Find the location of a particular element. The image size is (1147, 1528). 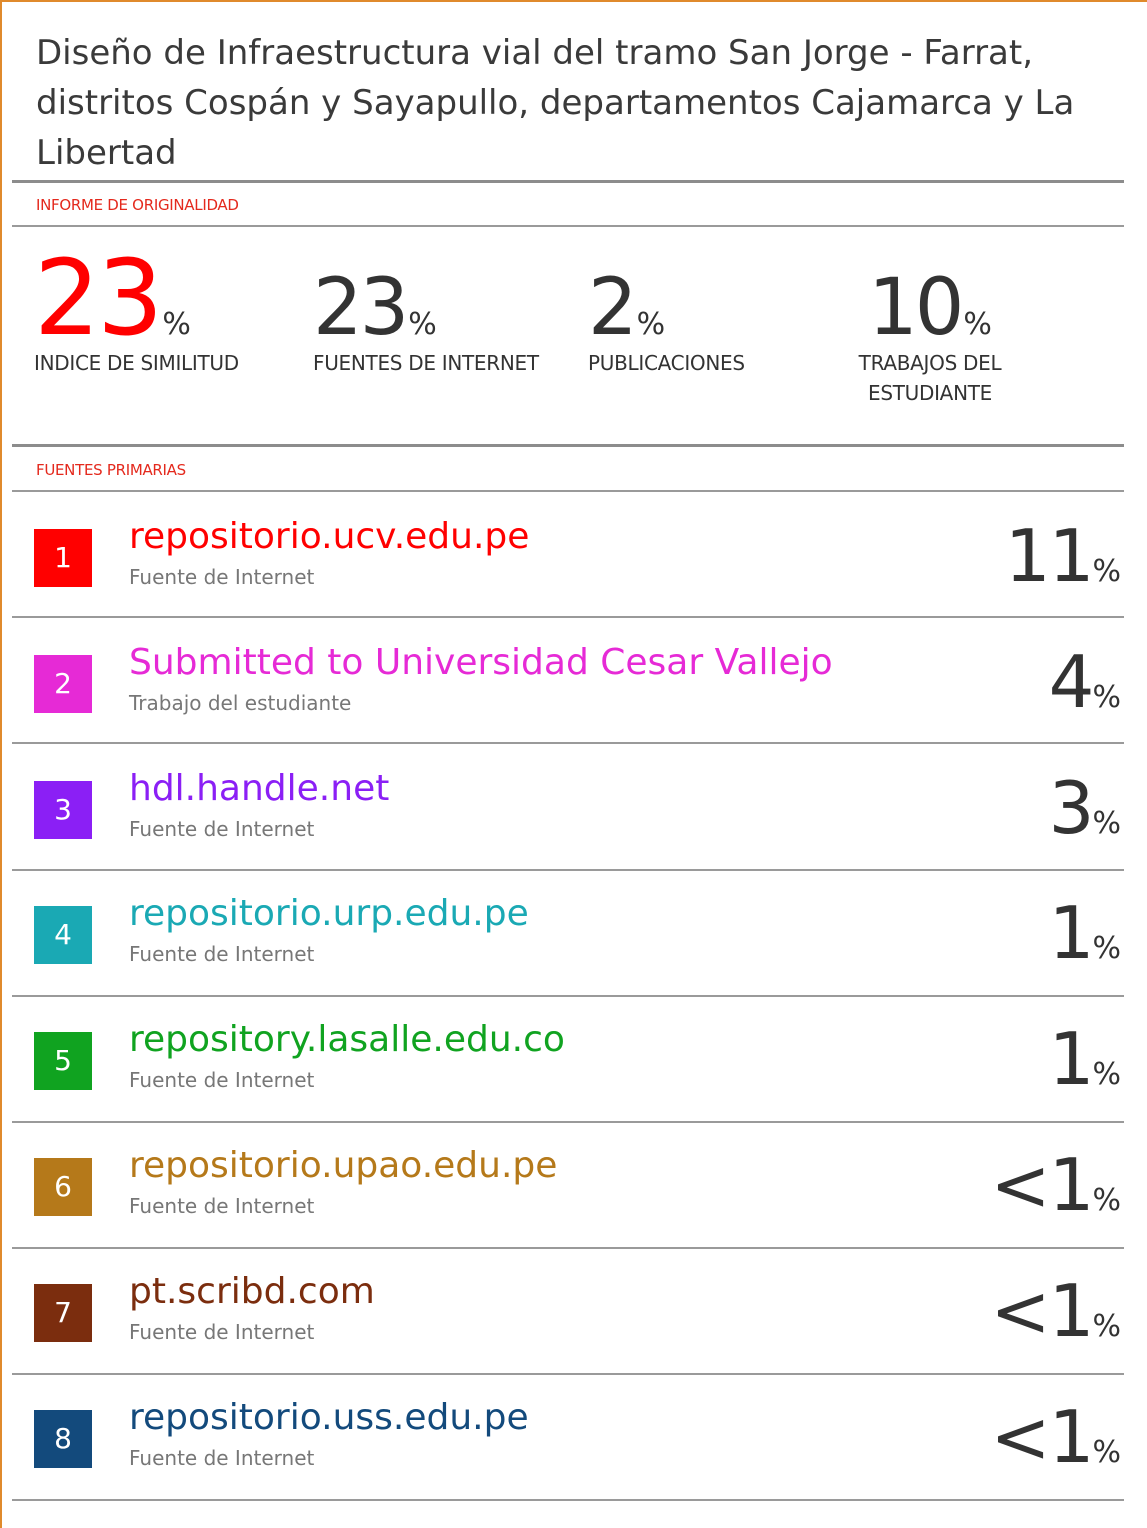

originality-report-label: INFORME DE ORIGINALIDAD is located at coordinates (137, 205).